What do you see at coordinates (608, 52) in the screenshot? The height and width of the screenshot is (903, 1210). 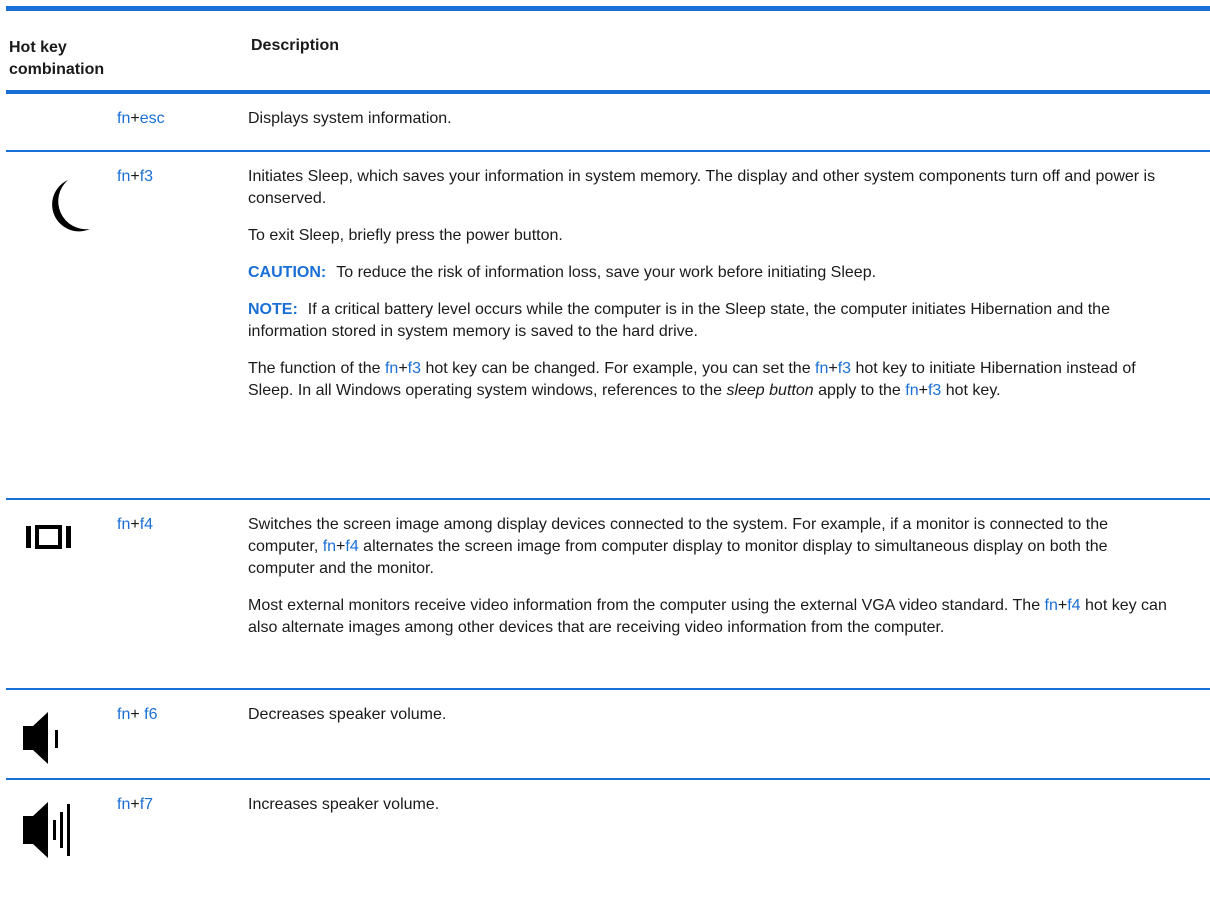 I see `table-header: Hot key combination Description` at bounding box center [608, 52].